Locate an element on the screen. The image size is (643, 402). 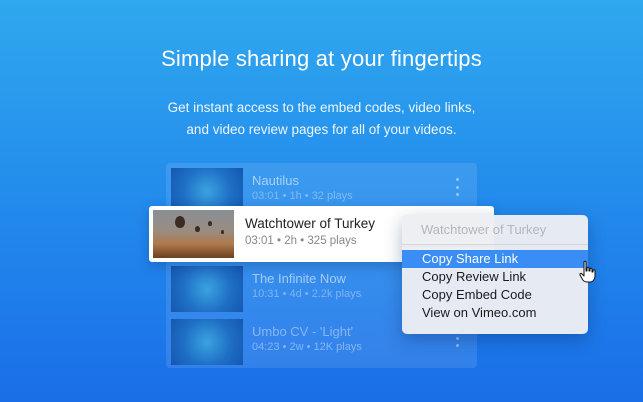
video-title: Umbo CV - 'Light' is located at coordinates (303, 331).